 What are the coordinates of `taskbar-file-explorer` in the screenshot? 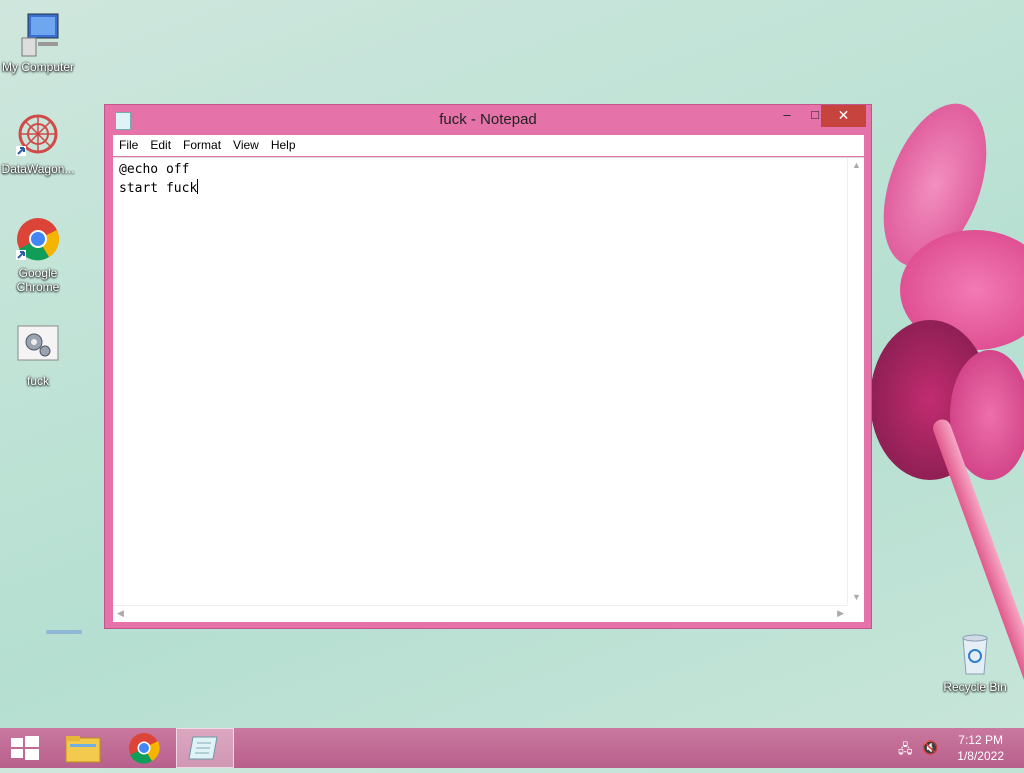 It's located at (84, 748).